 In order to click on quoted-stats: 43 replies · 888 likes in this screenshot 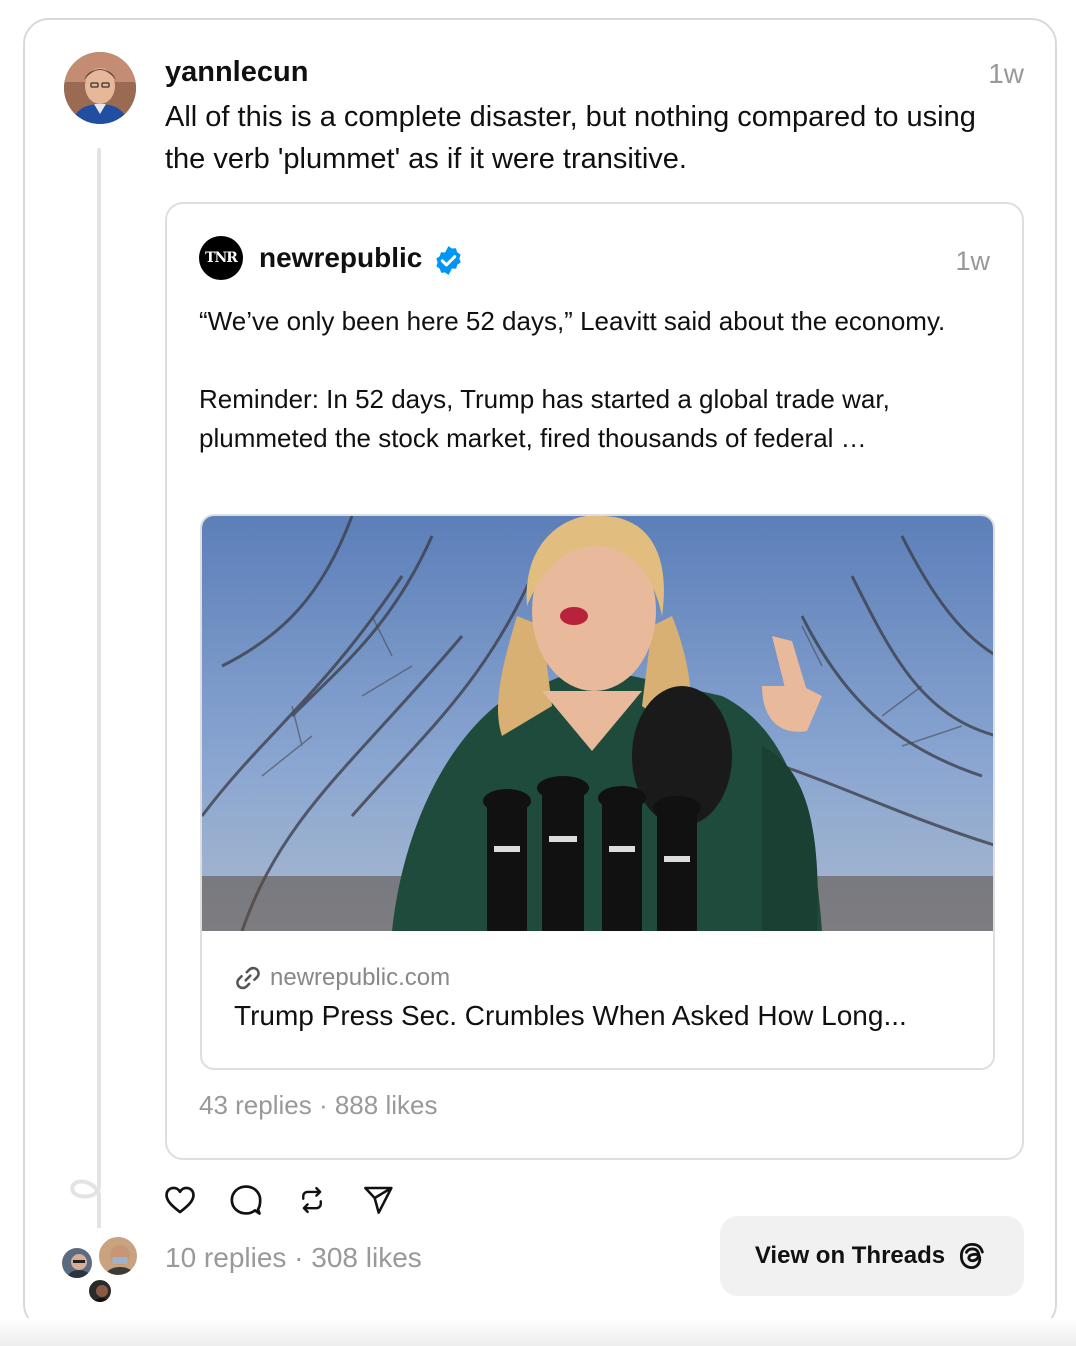, I will do `click(318, 1105)`.